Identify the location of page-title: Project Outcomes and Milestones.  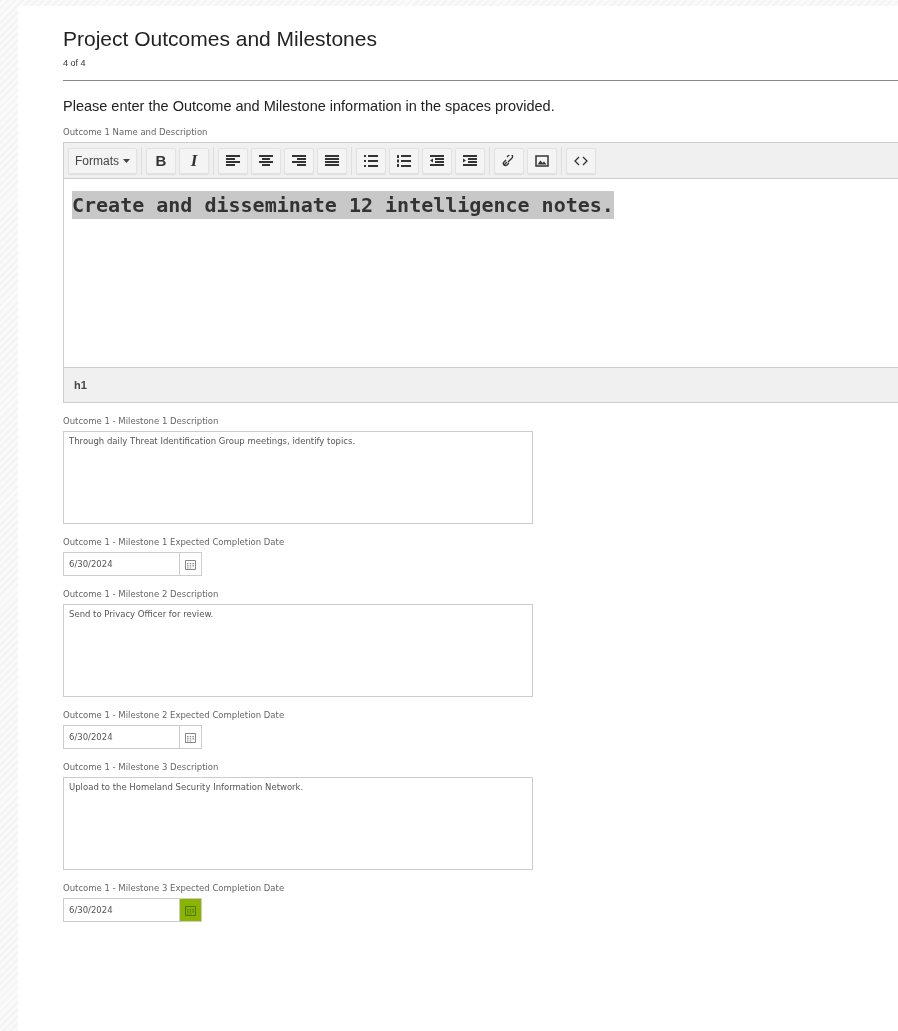
(220, 39).